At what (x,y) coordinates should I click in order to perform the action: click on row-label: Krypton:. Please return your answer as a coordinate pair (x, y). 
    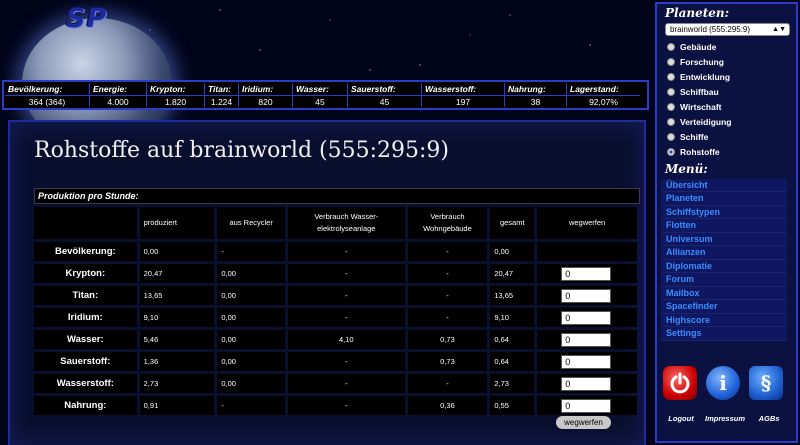
    Looking at the image, I should click on (85, 273).